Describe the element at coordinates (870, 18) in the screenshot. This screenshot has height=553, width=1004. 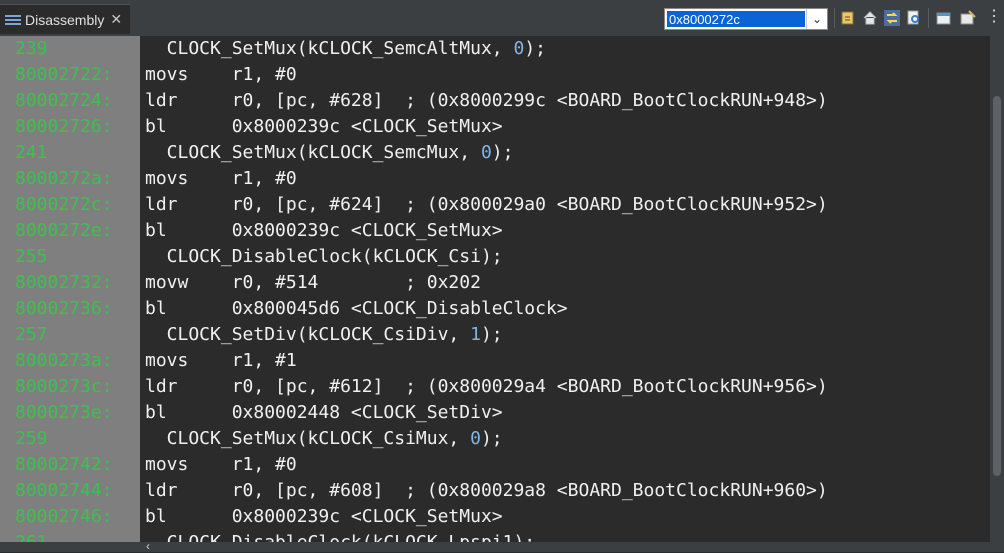
I see `home-icon` at that location.